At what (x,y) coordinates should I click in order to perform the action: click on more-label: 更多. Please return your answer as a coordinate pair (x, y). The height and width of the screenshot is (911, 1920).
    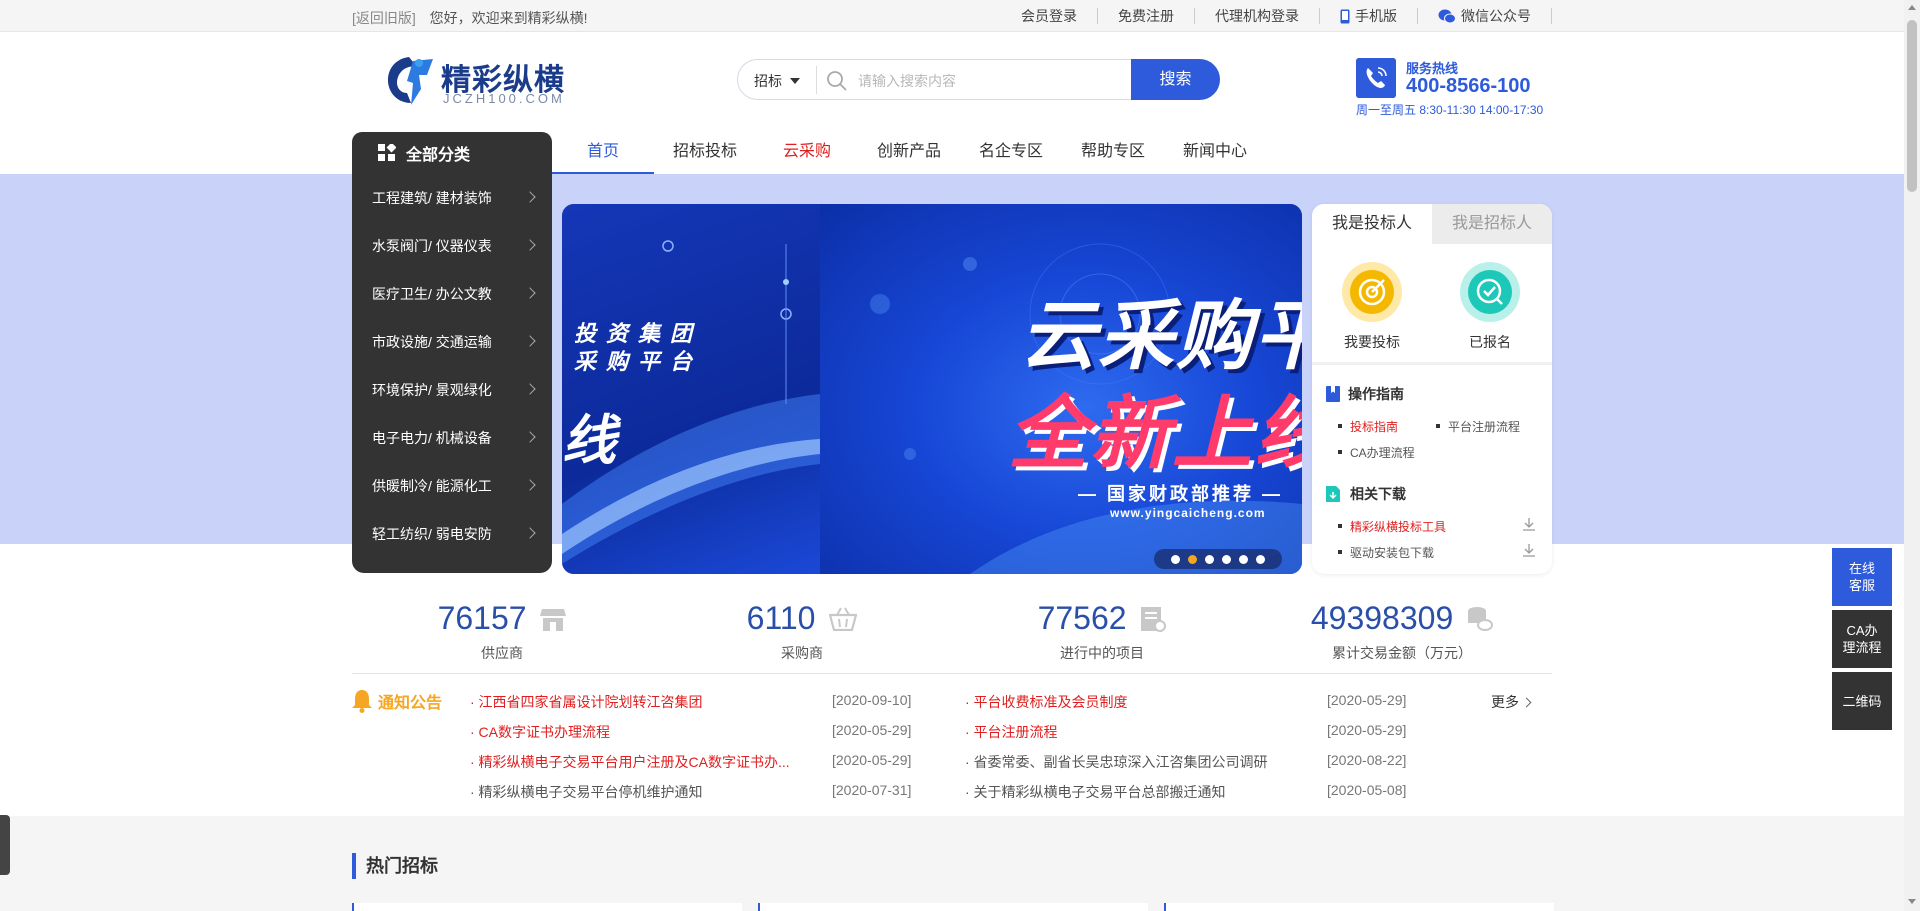
    Looking at the image, I should click on (1505, 702).